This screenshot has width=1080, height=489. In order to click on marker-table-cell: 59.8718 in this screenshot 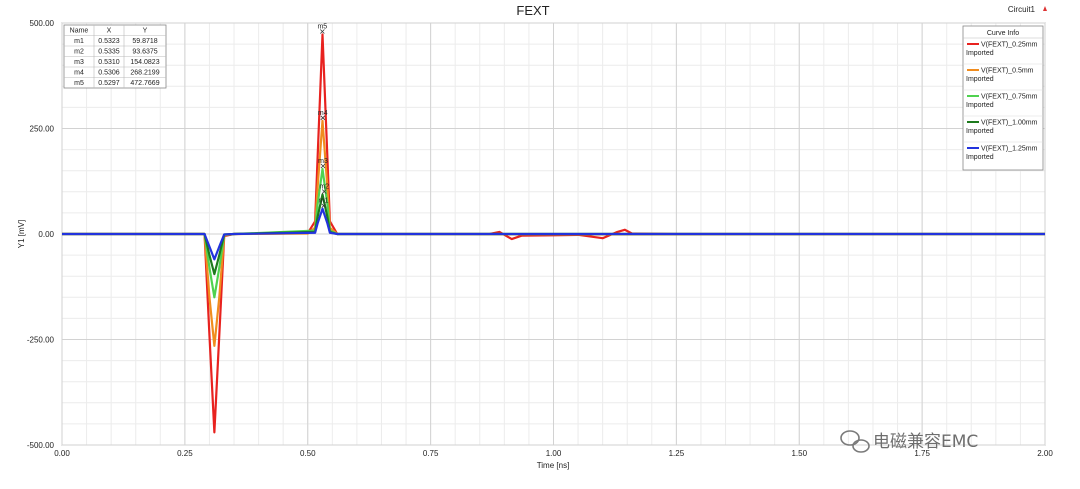, I will do `click(144, 41)`.